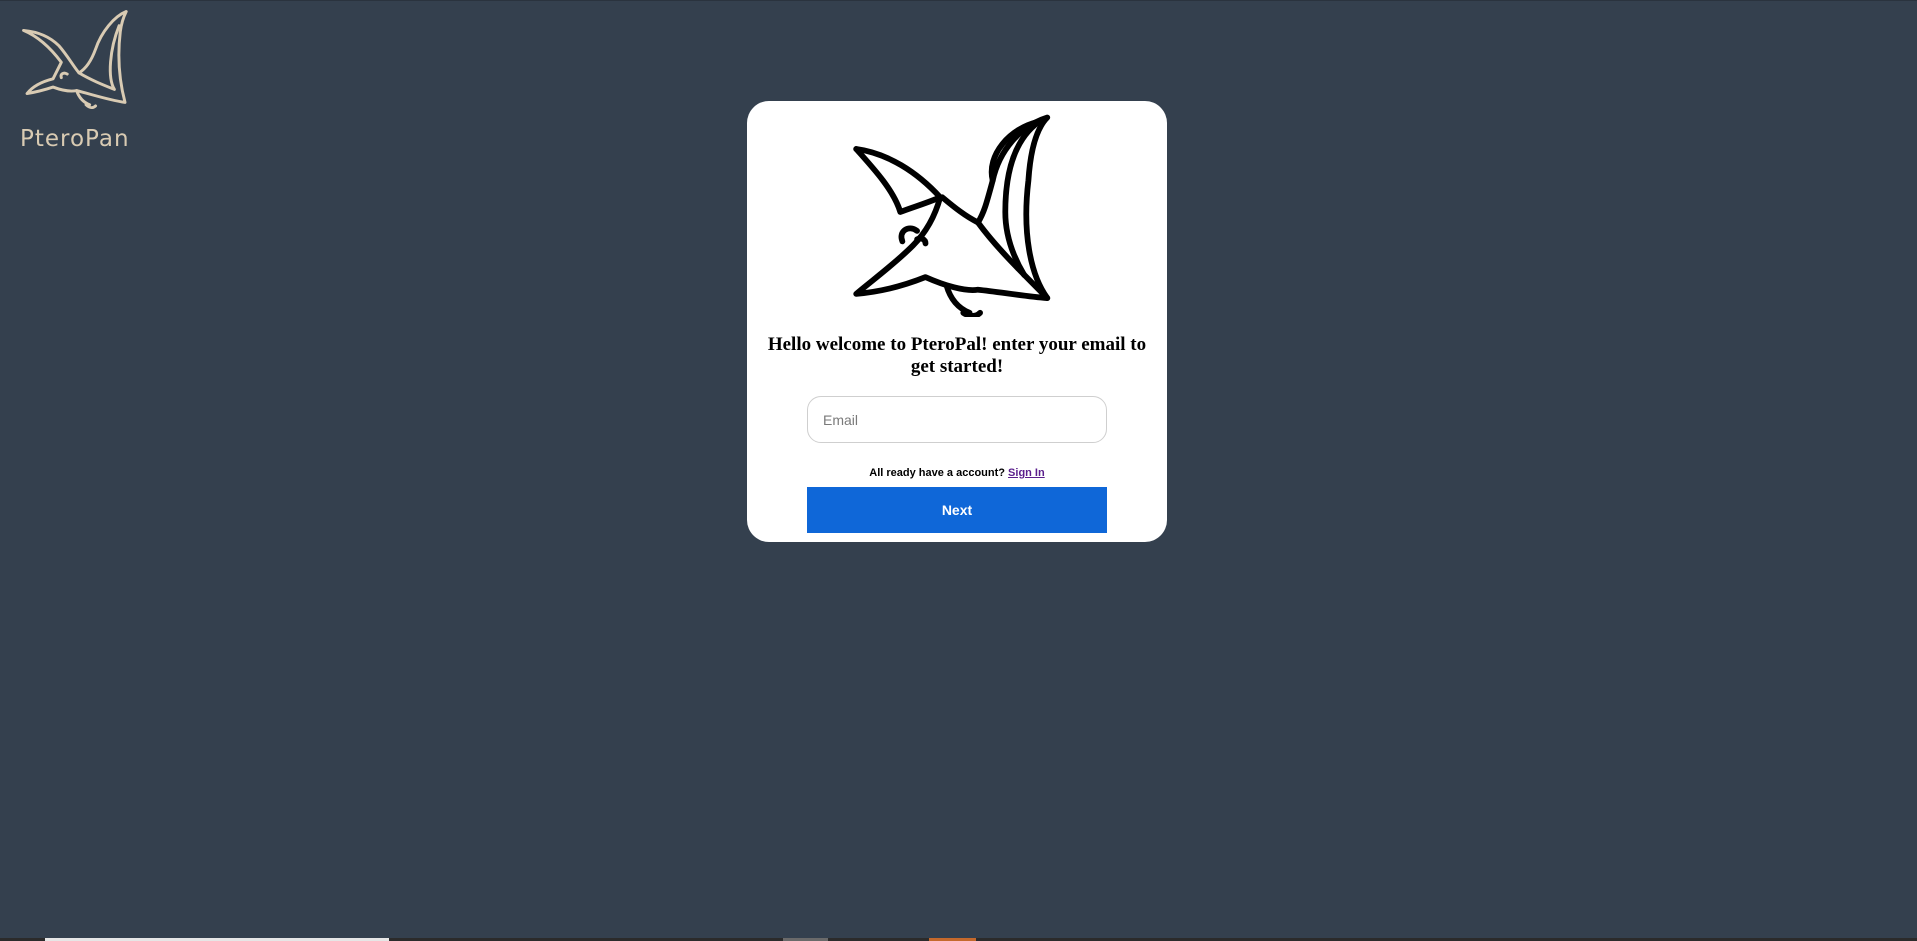  I want to click on email-input, so click(957, 419).